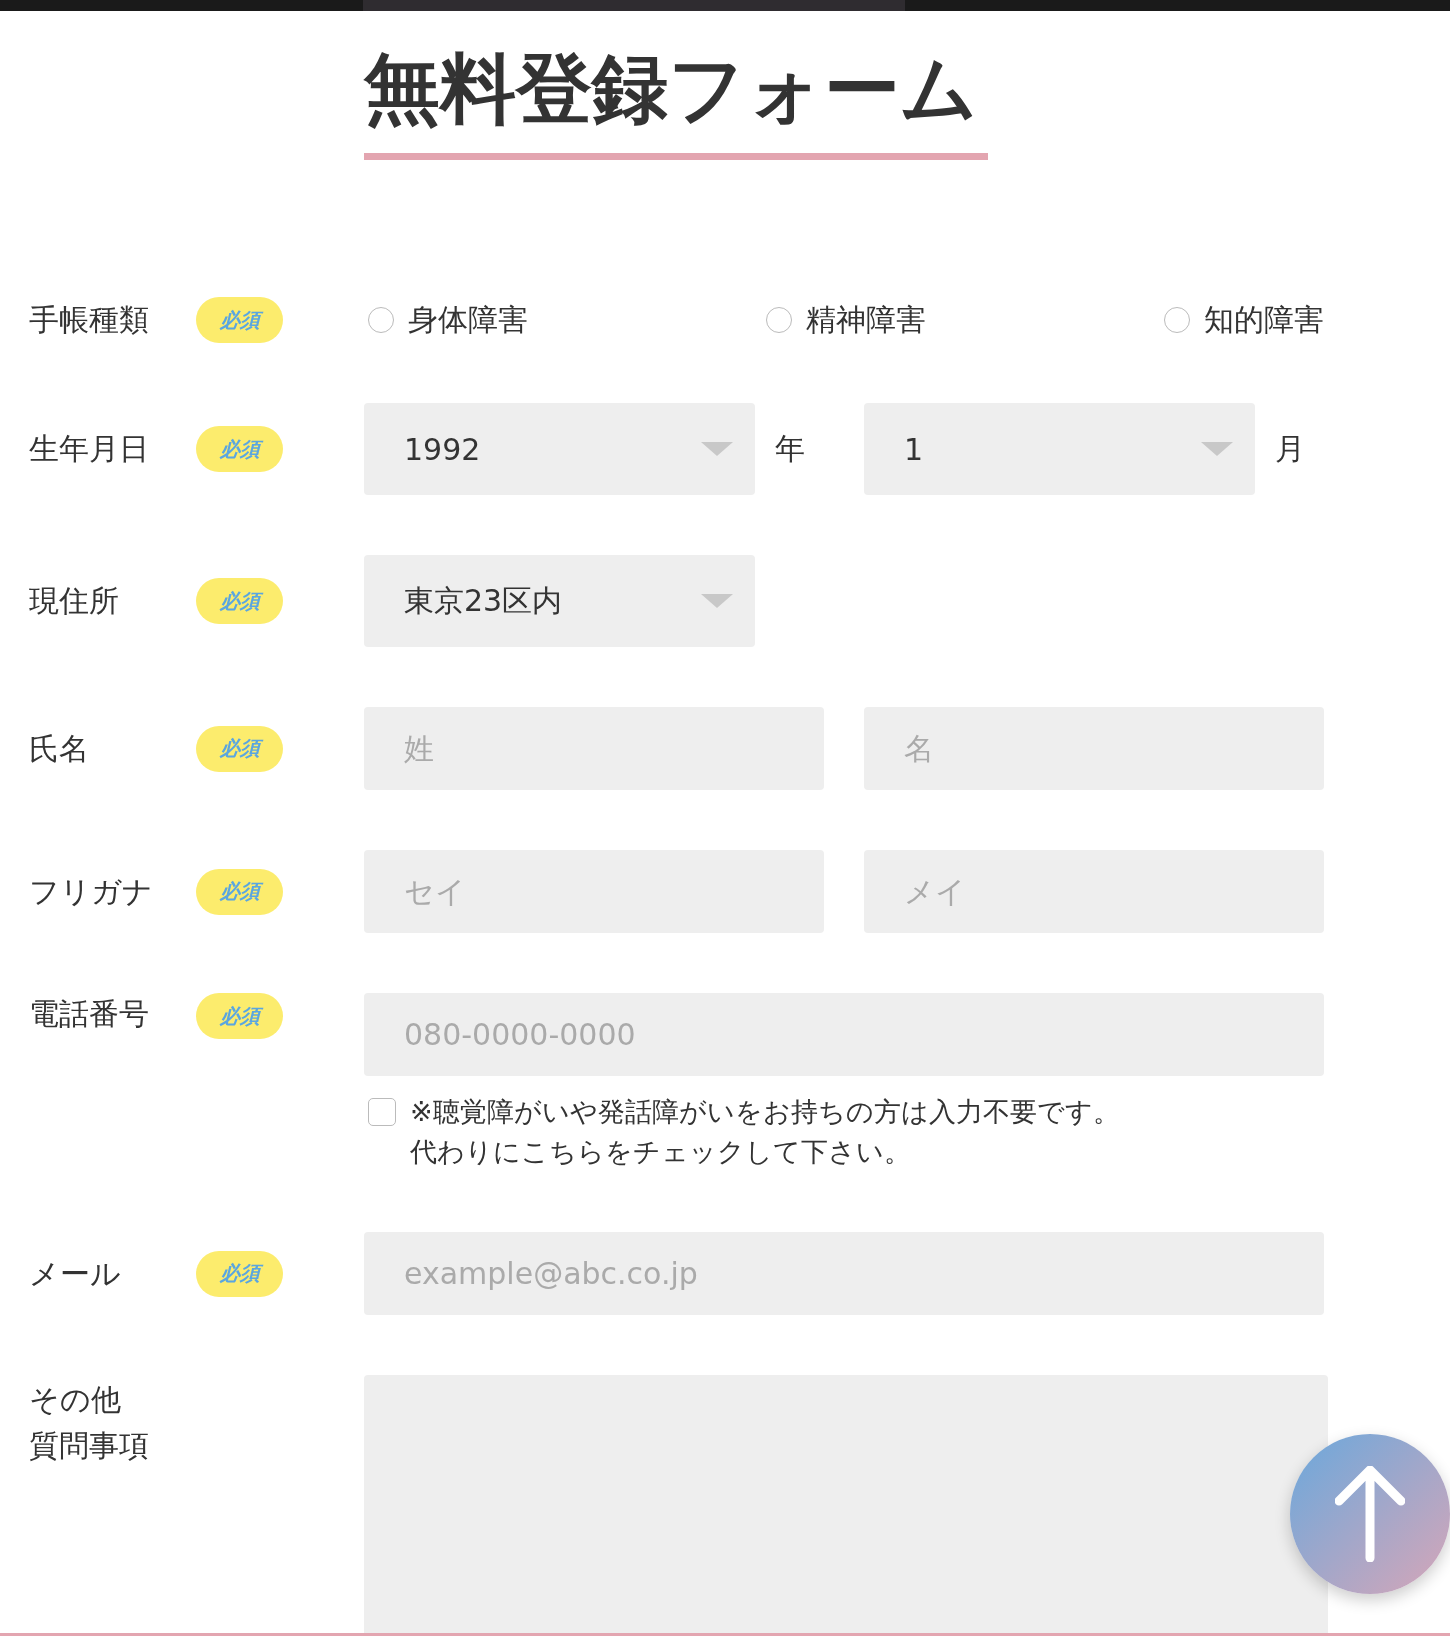 The width and height of the screenshot is (1450, 1636). What do you see at coordinates (559, 449) in the screenshot?
I see `dropdown: 1992` at bounding box center [559, 449].